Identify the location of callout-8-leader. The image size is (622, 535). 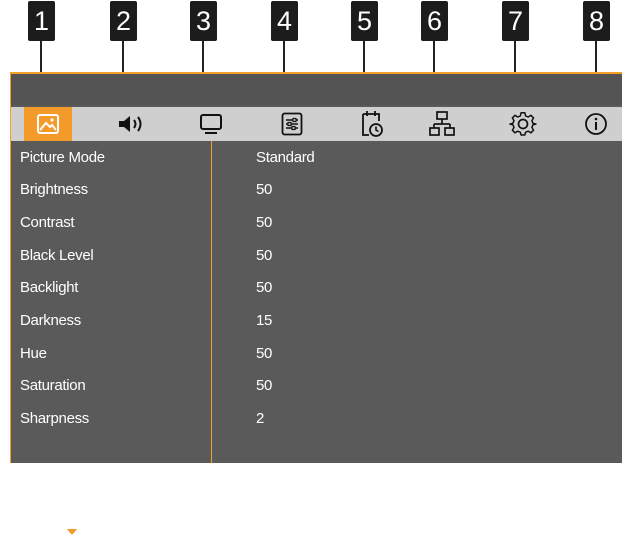
(596, 56).